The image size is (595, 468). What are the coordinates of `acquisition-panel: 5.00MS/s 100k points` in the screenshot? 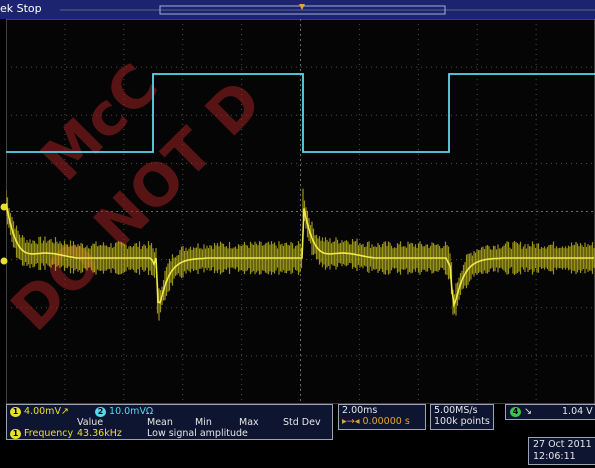 It's located at (462, 417).